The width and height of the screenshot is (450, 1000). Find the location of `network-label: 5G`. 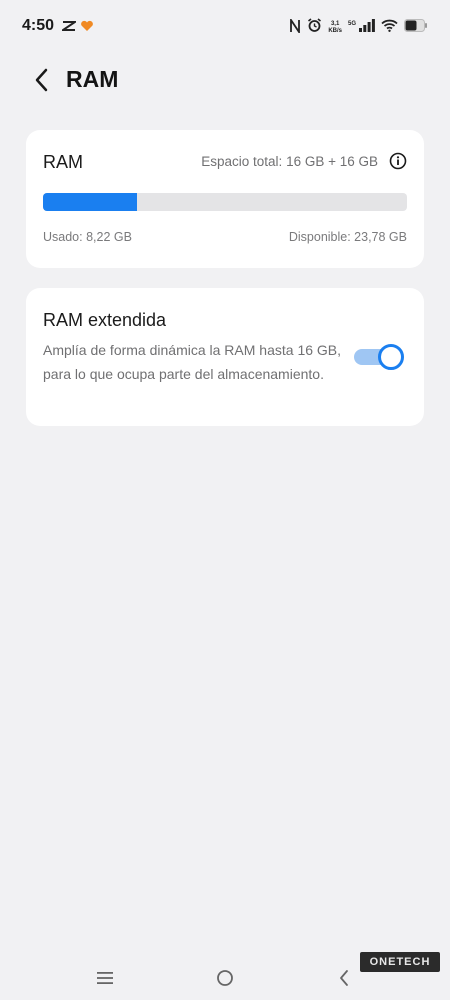

network-label: 5G is located at coordinates (351, 24).